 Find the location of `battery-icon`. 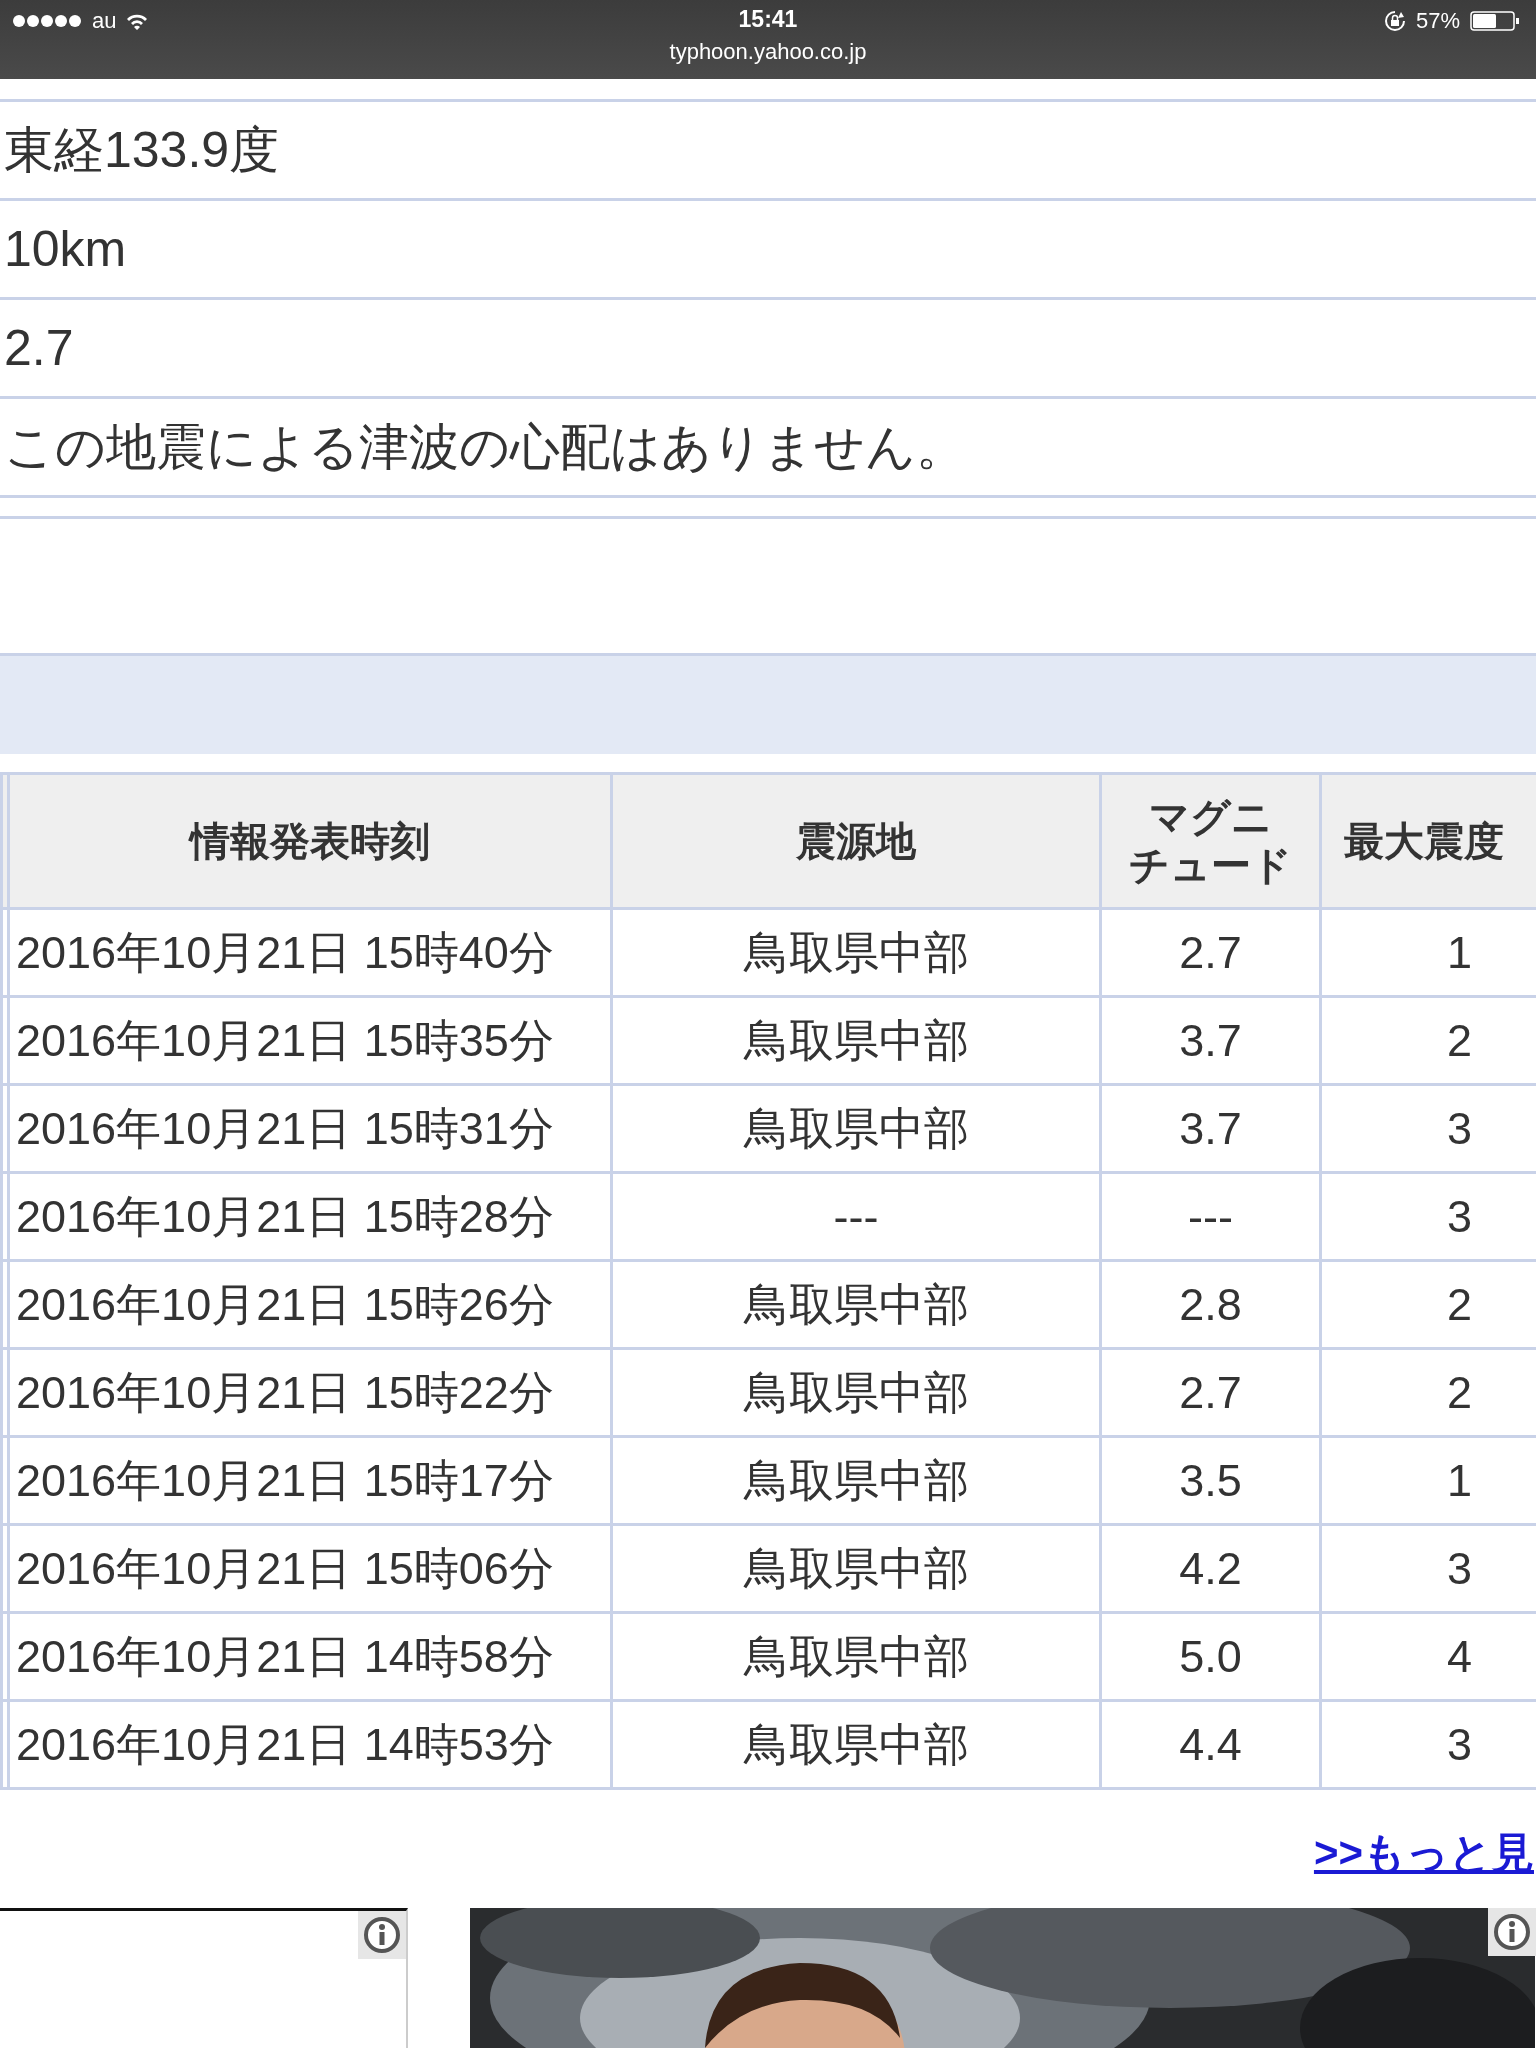

battery-icon is located at coordinates (1495, 21).